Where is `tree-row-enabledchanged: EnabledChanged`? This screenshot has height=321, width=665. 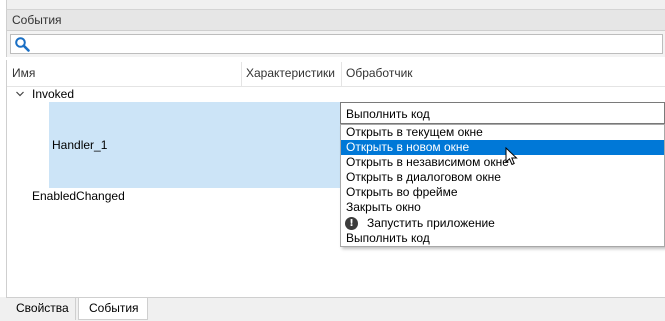
tree-row-enabledchanged: EnabledChanged is located at coordinates (78, 196).